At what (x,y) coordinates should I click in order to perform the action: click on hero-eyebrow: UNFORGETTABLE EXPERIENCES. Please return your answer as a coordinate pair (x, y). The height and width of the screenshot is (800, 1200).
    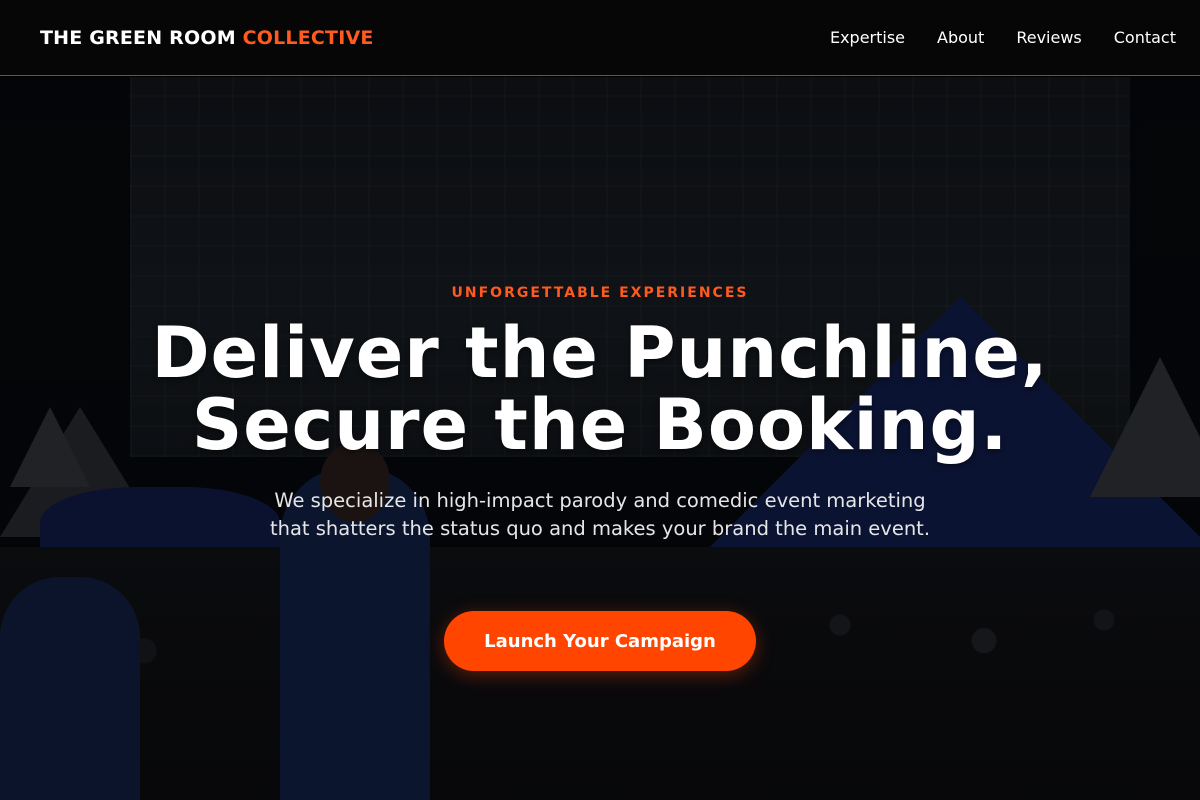
    Looking at the image, I should click on (600, 293).